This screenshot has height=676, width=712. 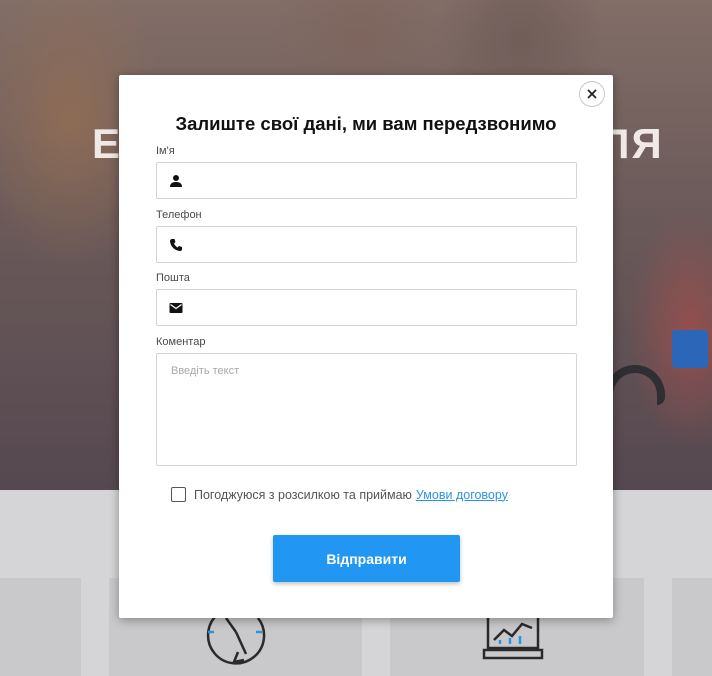 What do you see at coordinates (173, 278) in the screenshot?
I see `email-label: Пошта` at bounding box center [173, 278].